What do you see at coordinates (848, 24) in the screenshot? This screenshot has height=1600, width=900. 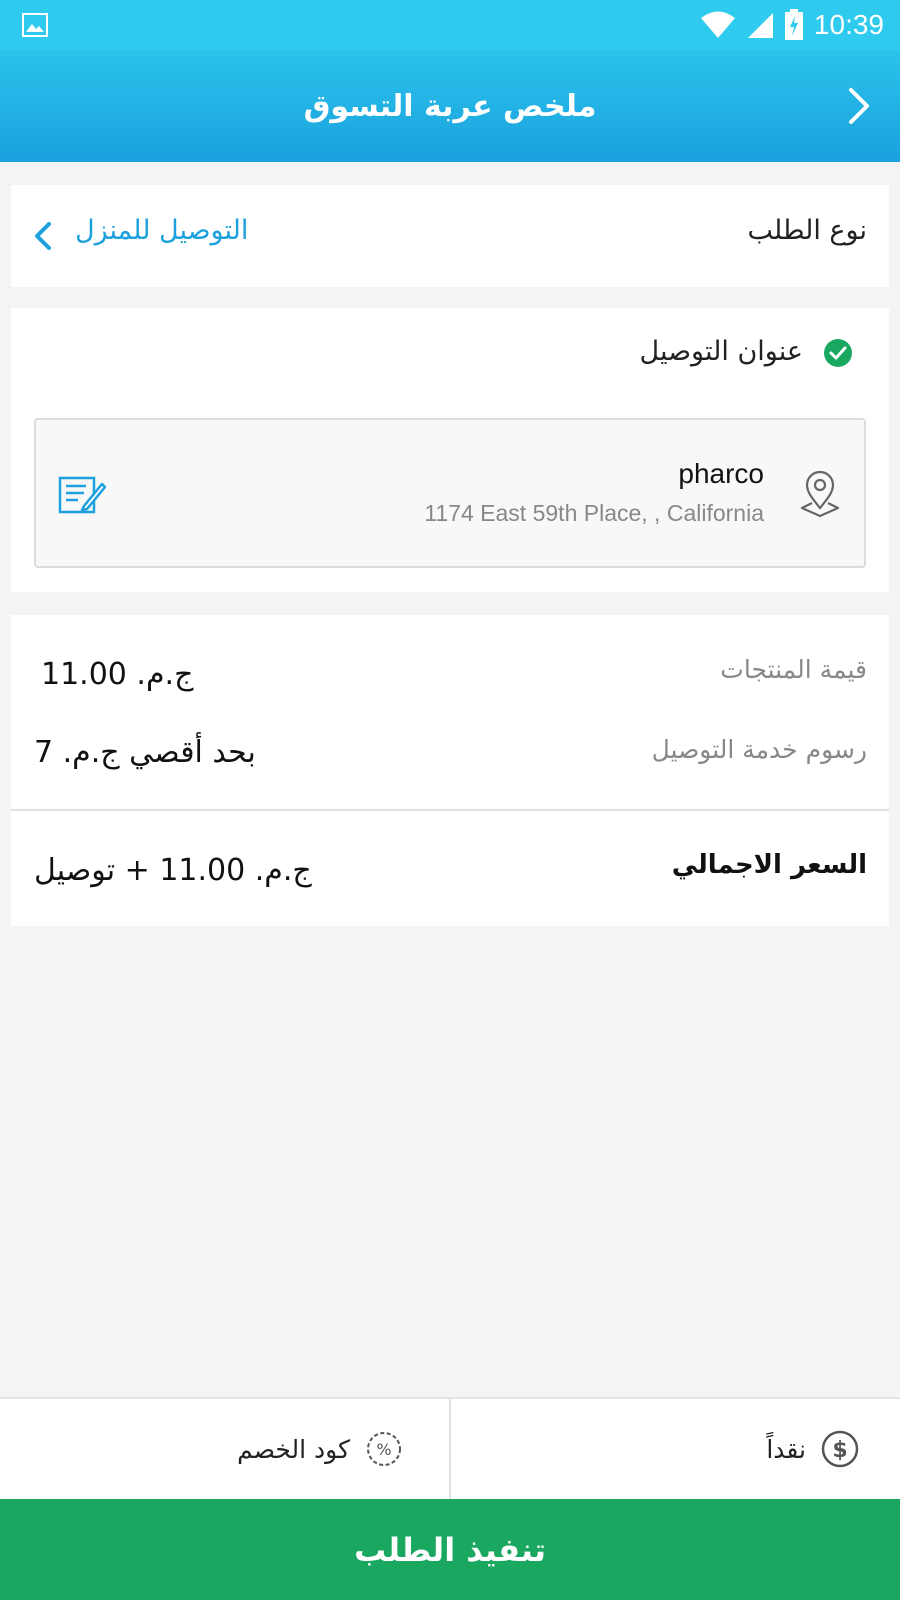 I see `clock: 10:39` at bounding box center [848, 24].